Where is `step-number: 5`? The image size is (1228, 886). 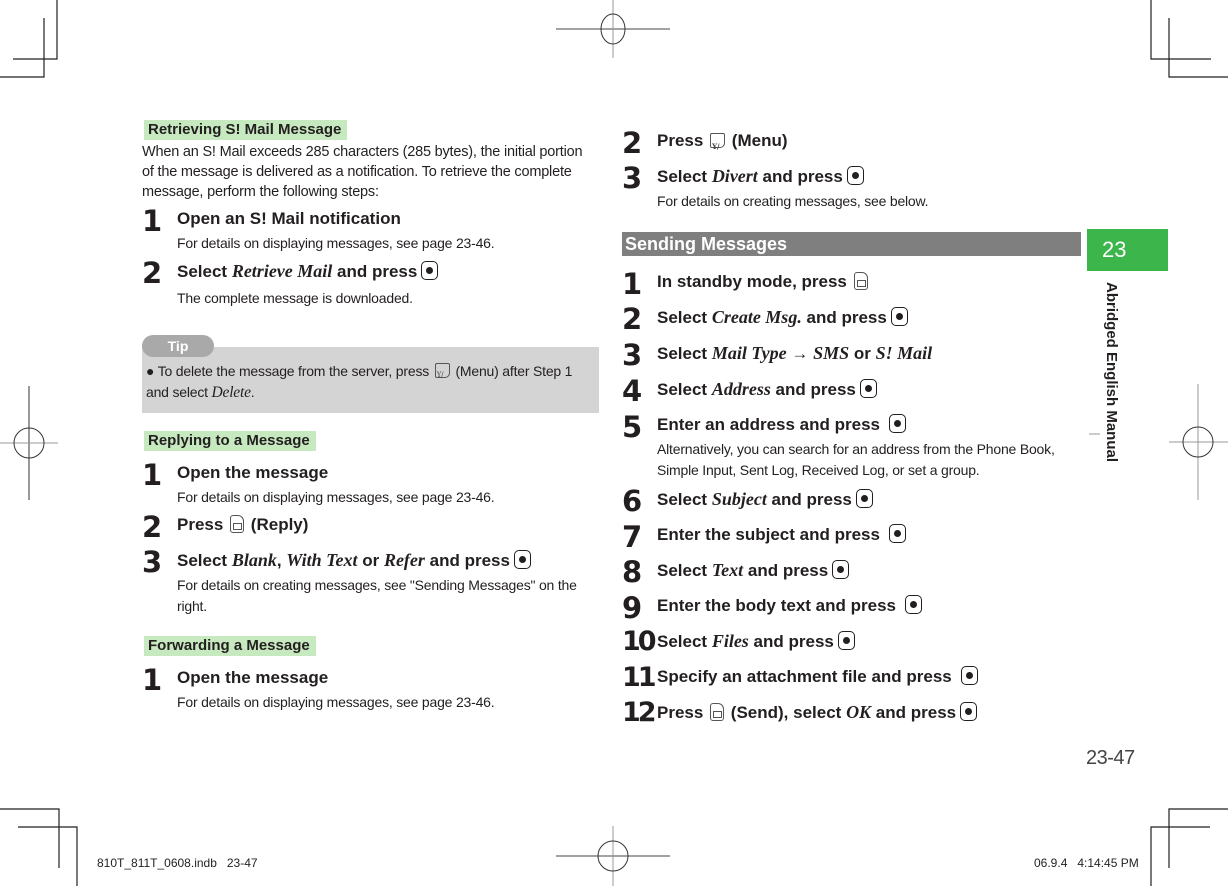 step-number: 5 is located at coordinates (632, 427).